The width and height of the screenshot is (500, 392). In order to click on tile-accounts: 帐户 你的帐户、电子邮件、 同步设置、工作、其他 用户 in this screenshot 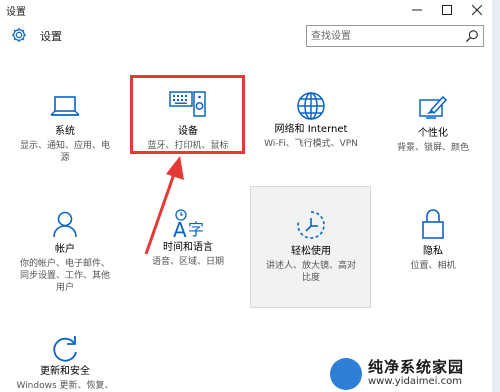, I will do `click(65, 252)`.